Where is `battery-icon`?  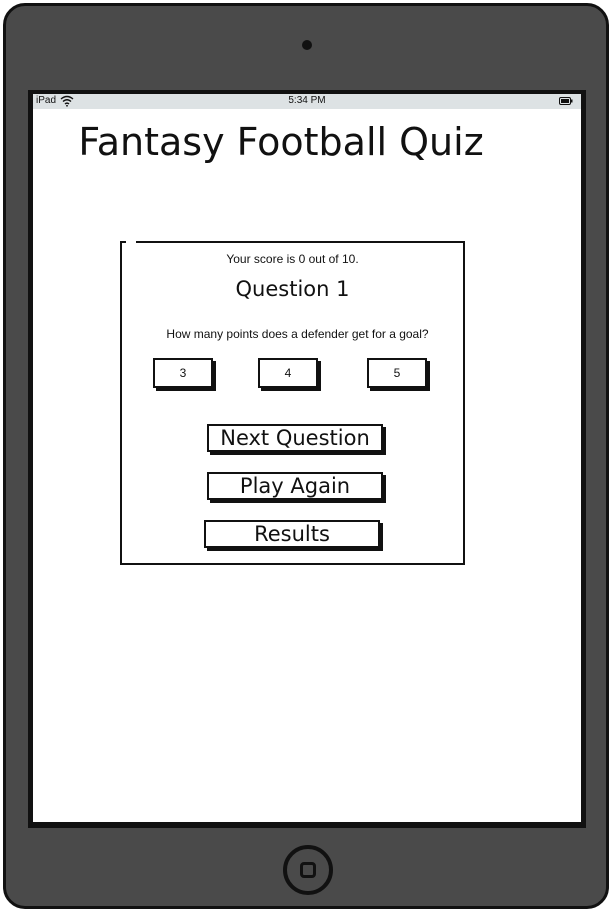 battery-icon is located at coordinates (566, 101).